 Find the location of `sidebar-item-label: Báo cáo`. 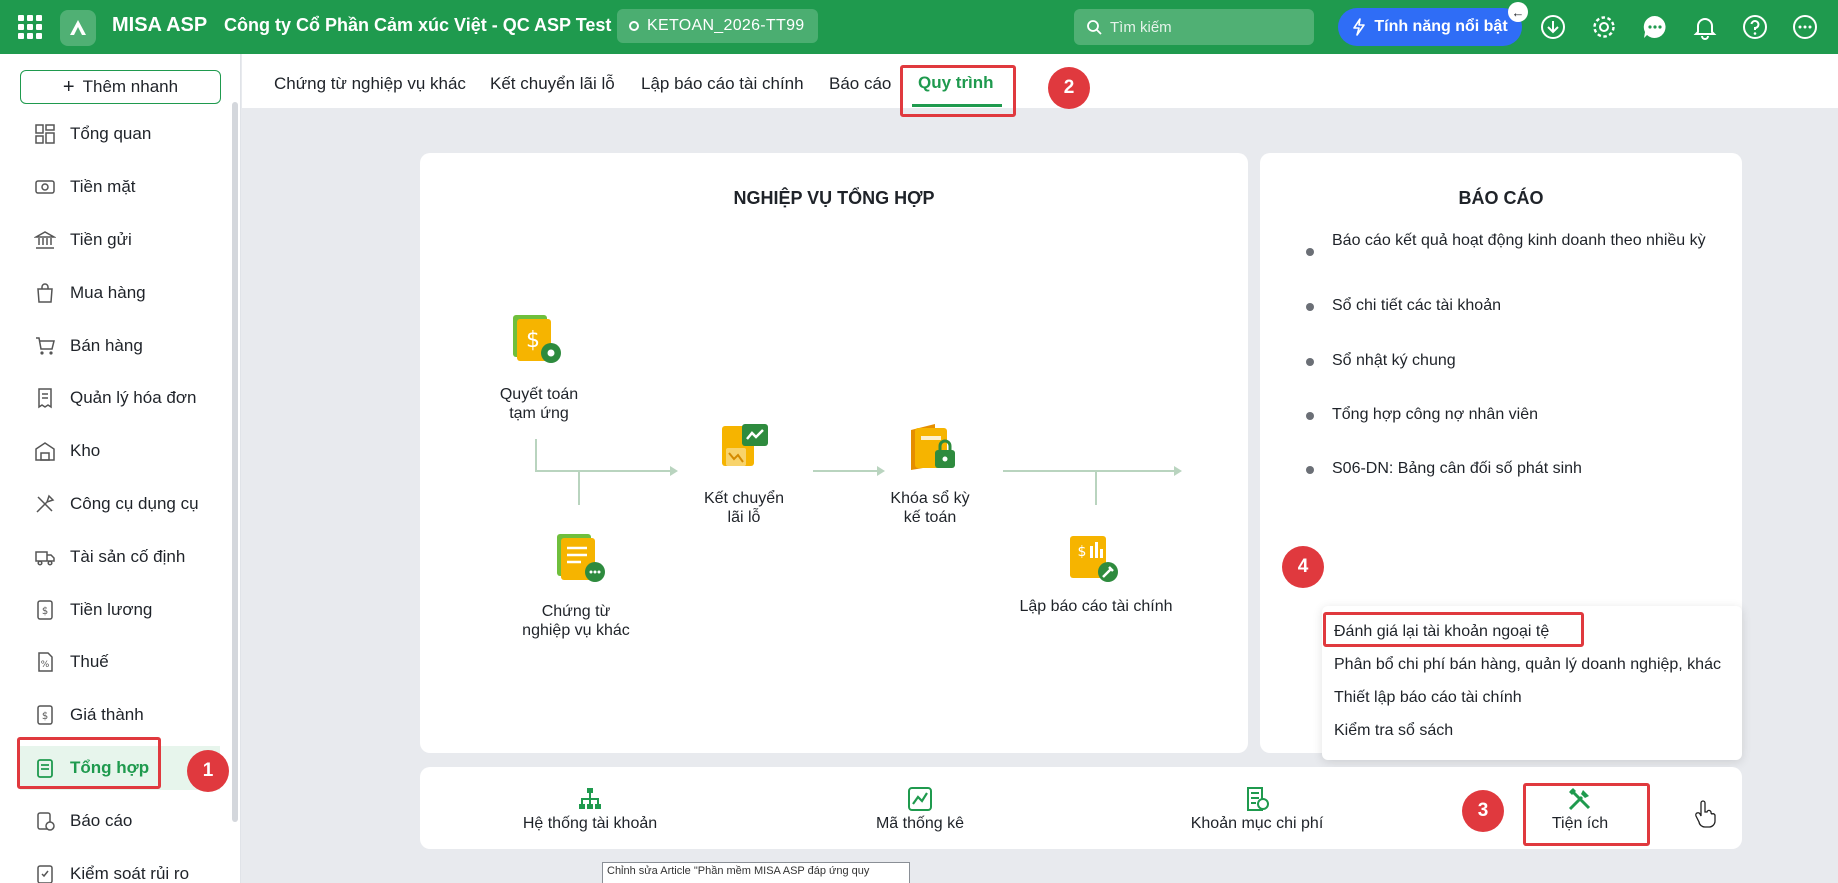

sidebar-item-label: Báo cáo is located at coordinates (101, 820).